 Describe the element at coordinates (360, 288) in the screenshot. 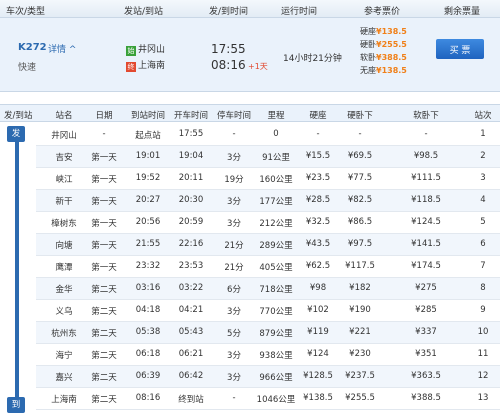

I see `hard-sleeper-price: ¥182` at that location.